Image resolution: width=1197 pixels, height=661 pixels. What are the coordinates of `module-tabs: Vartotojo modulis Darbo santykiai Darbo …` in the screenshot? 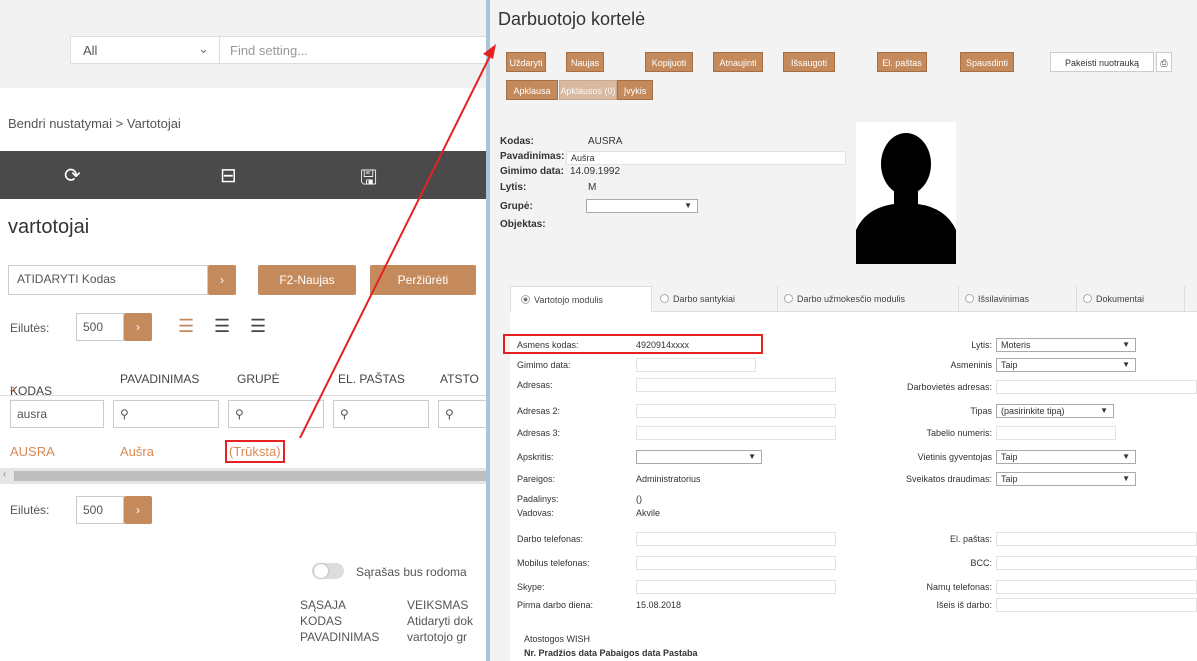 It's located at (853, 299).